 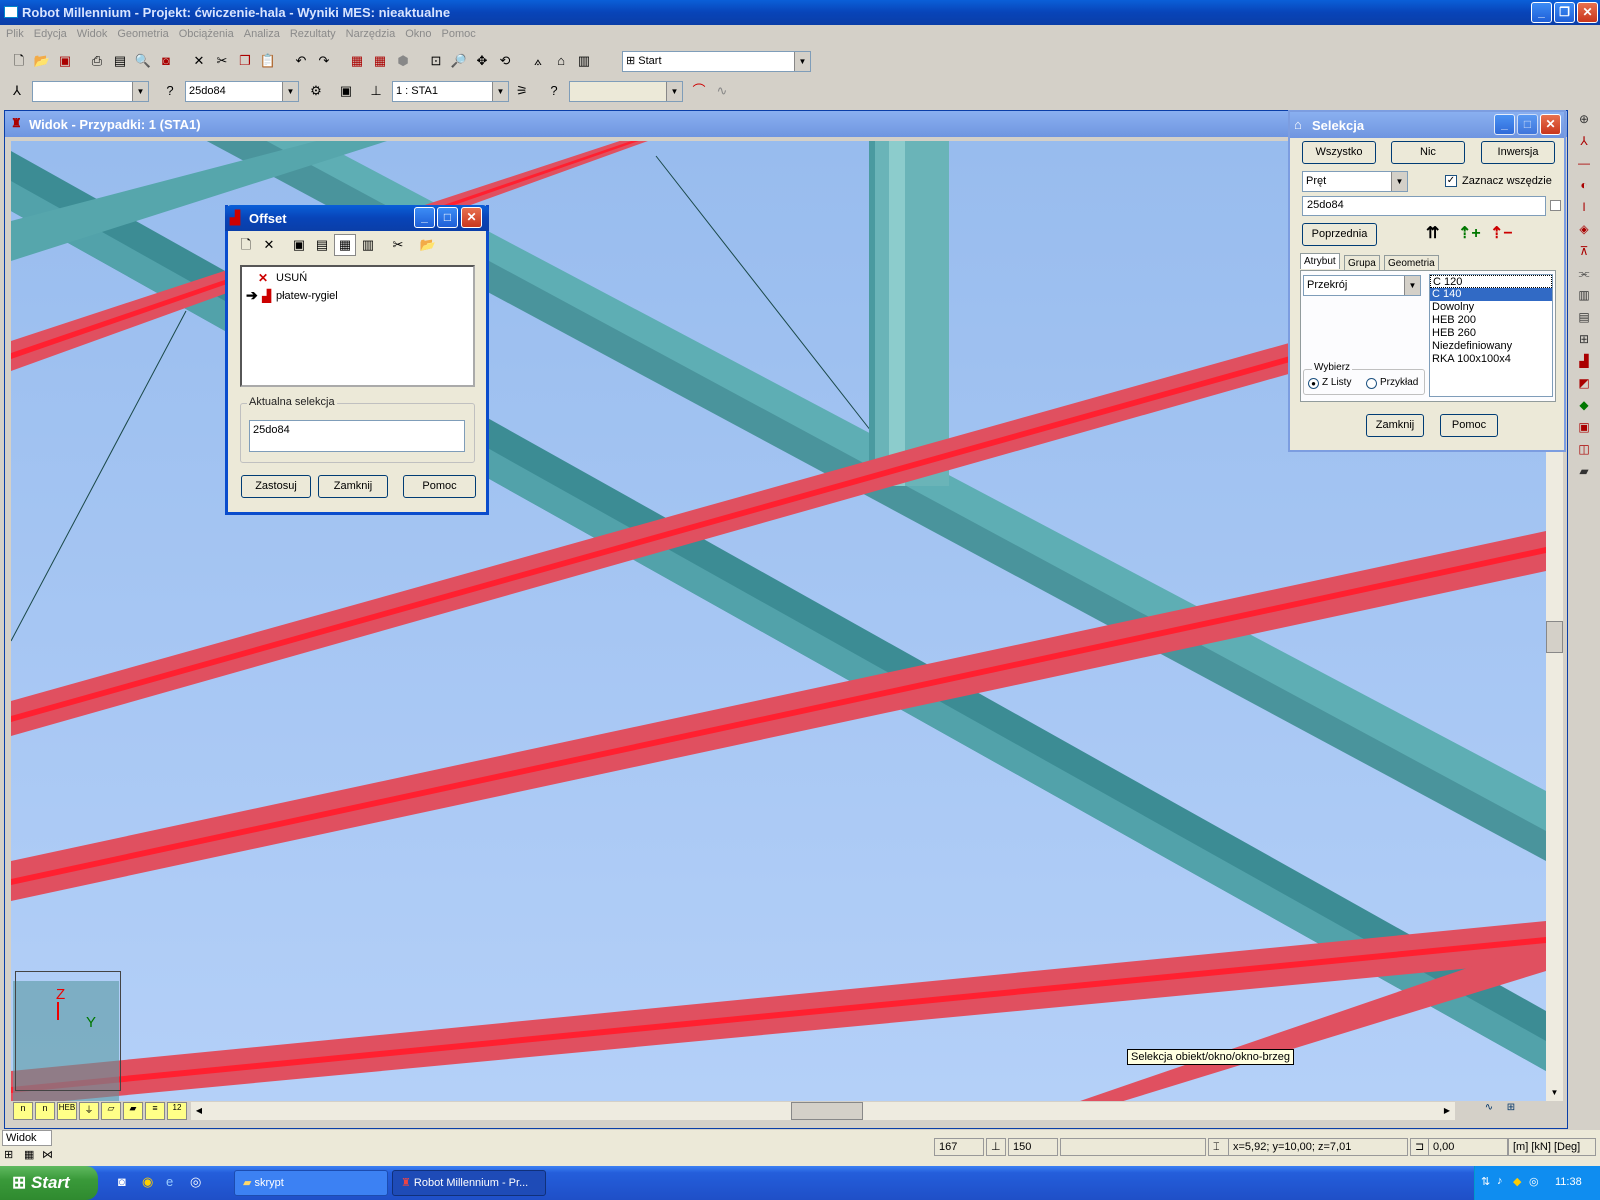 What do you see at coordinates (403, 61) in the screenshot?
I see `calculate-icon: ⬢` at bounding box center [403, 61].